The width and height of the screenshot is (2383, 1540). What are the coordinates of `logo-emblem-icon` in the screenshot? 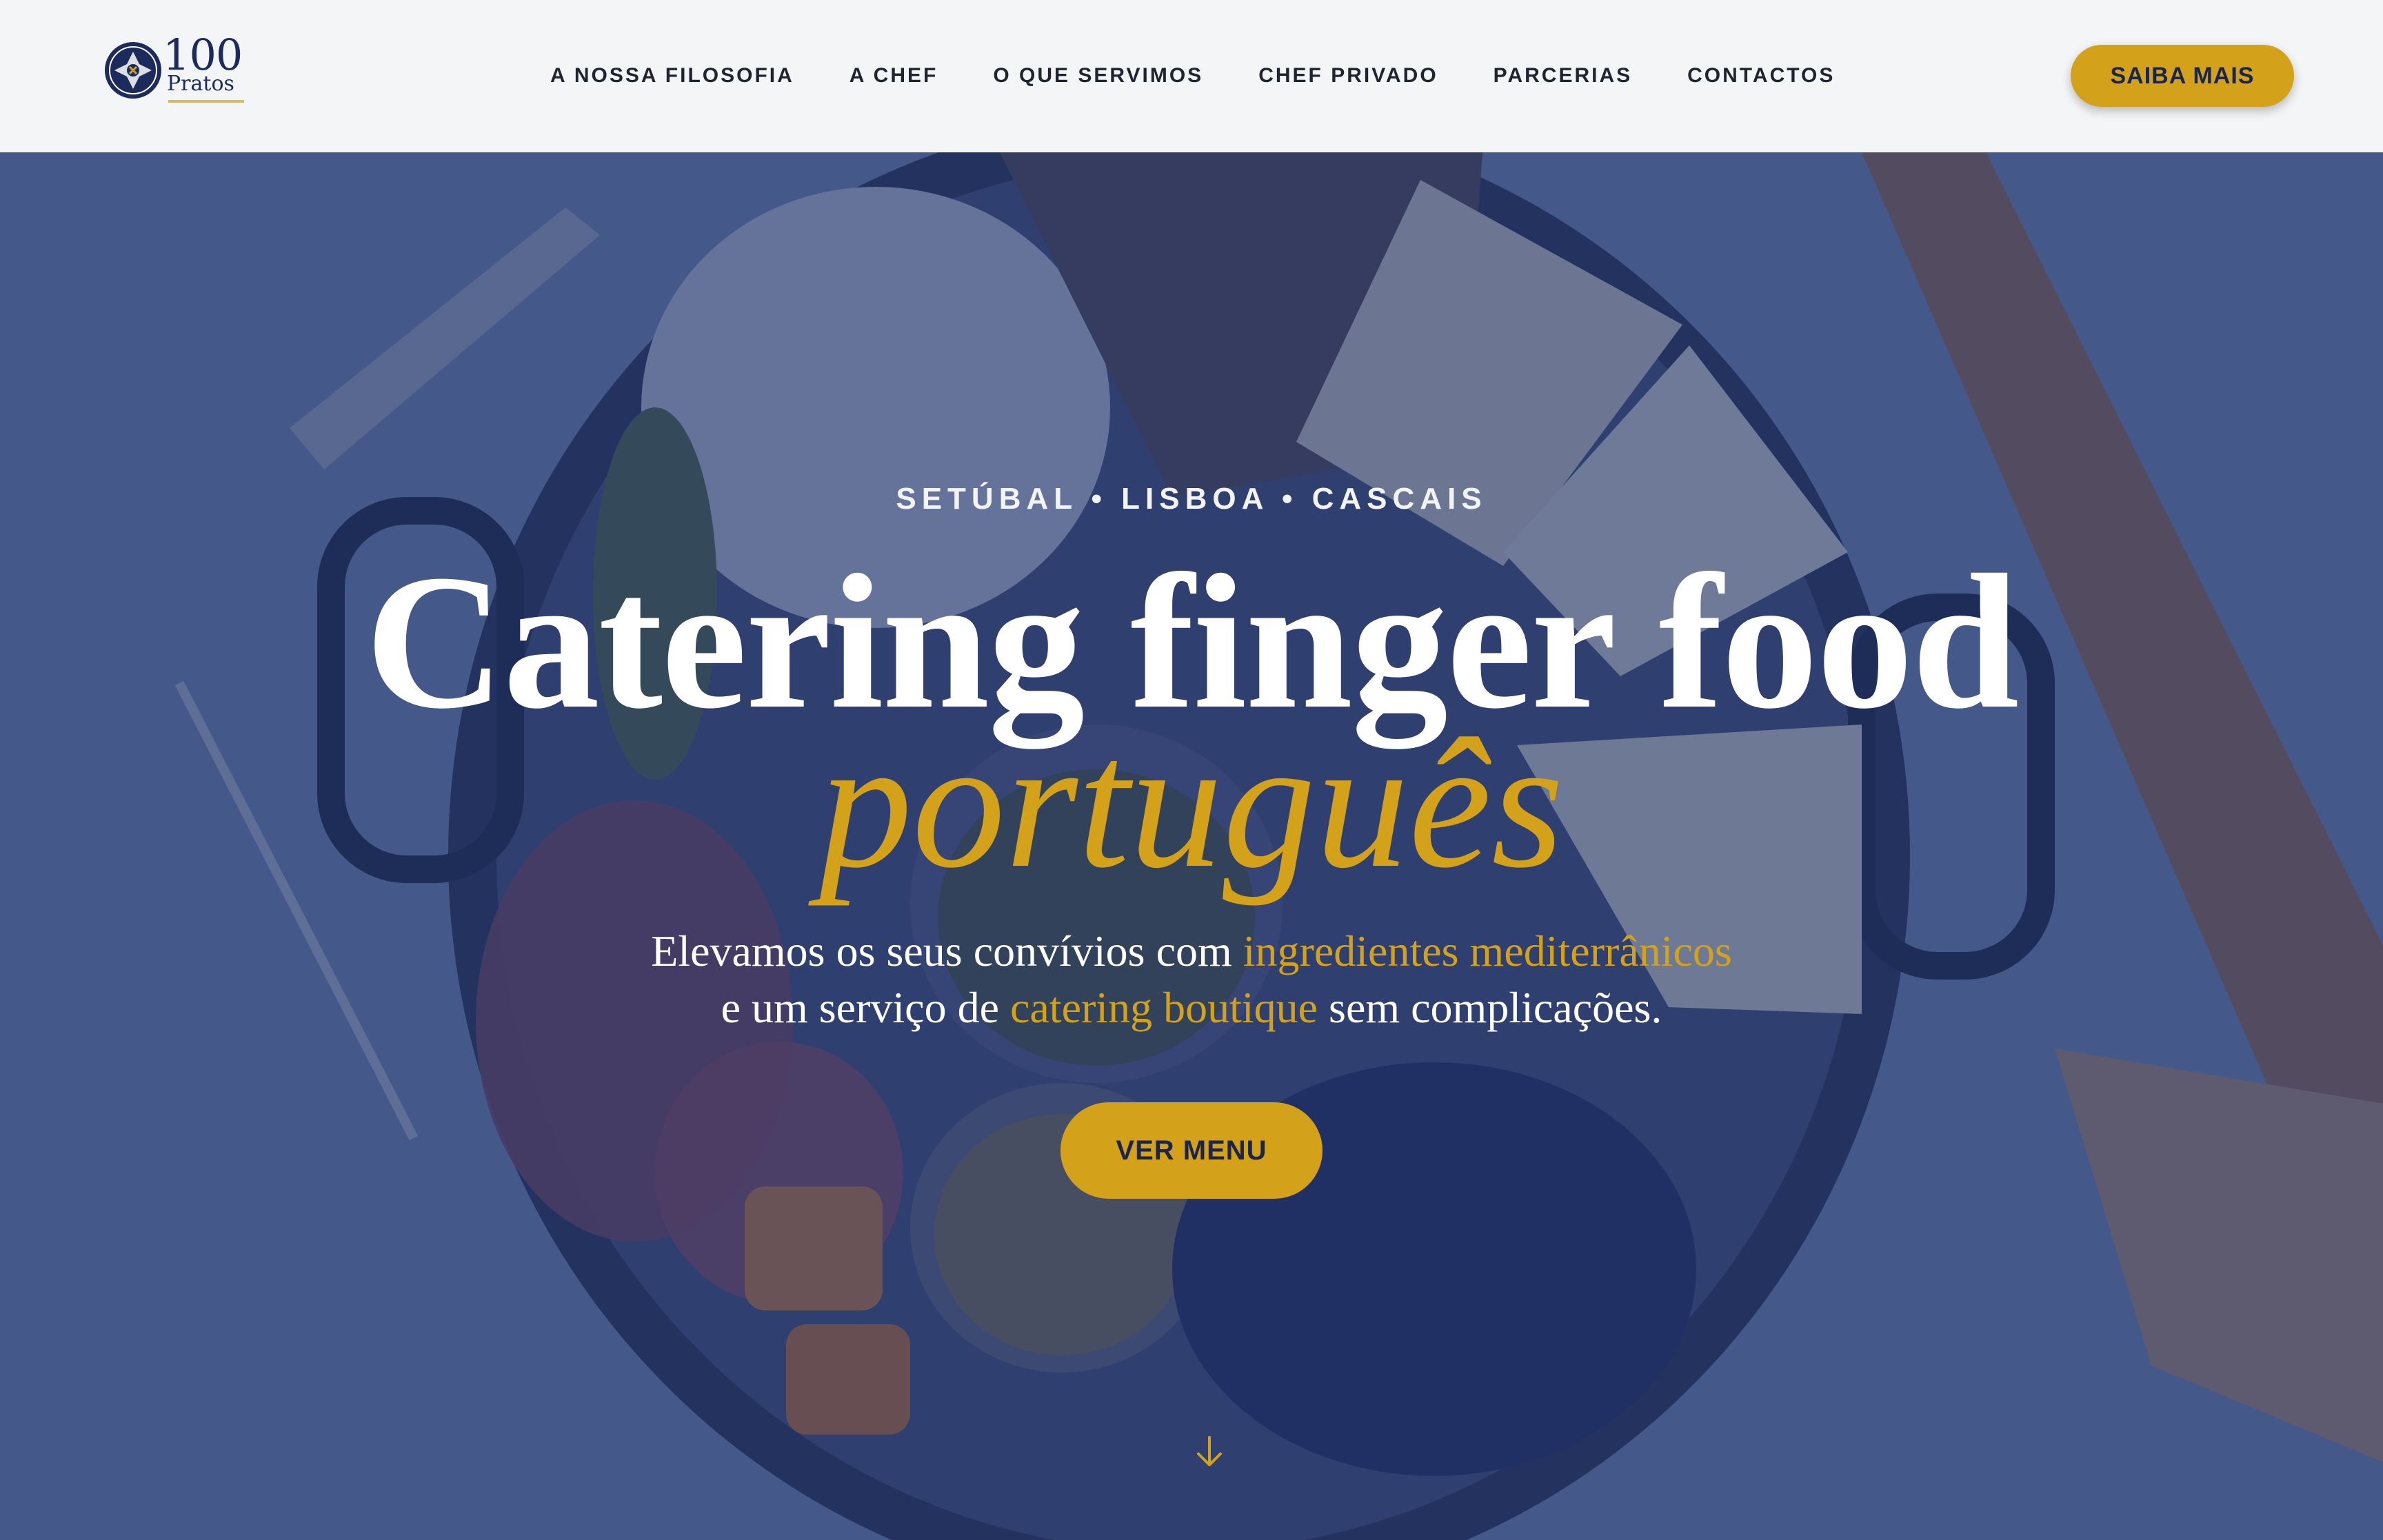 It's located at (133, 71).